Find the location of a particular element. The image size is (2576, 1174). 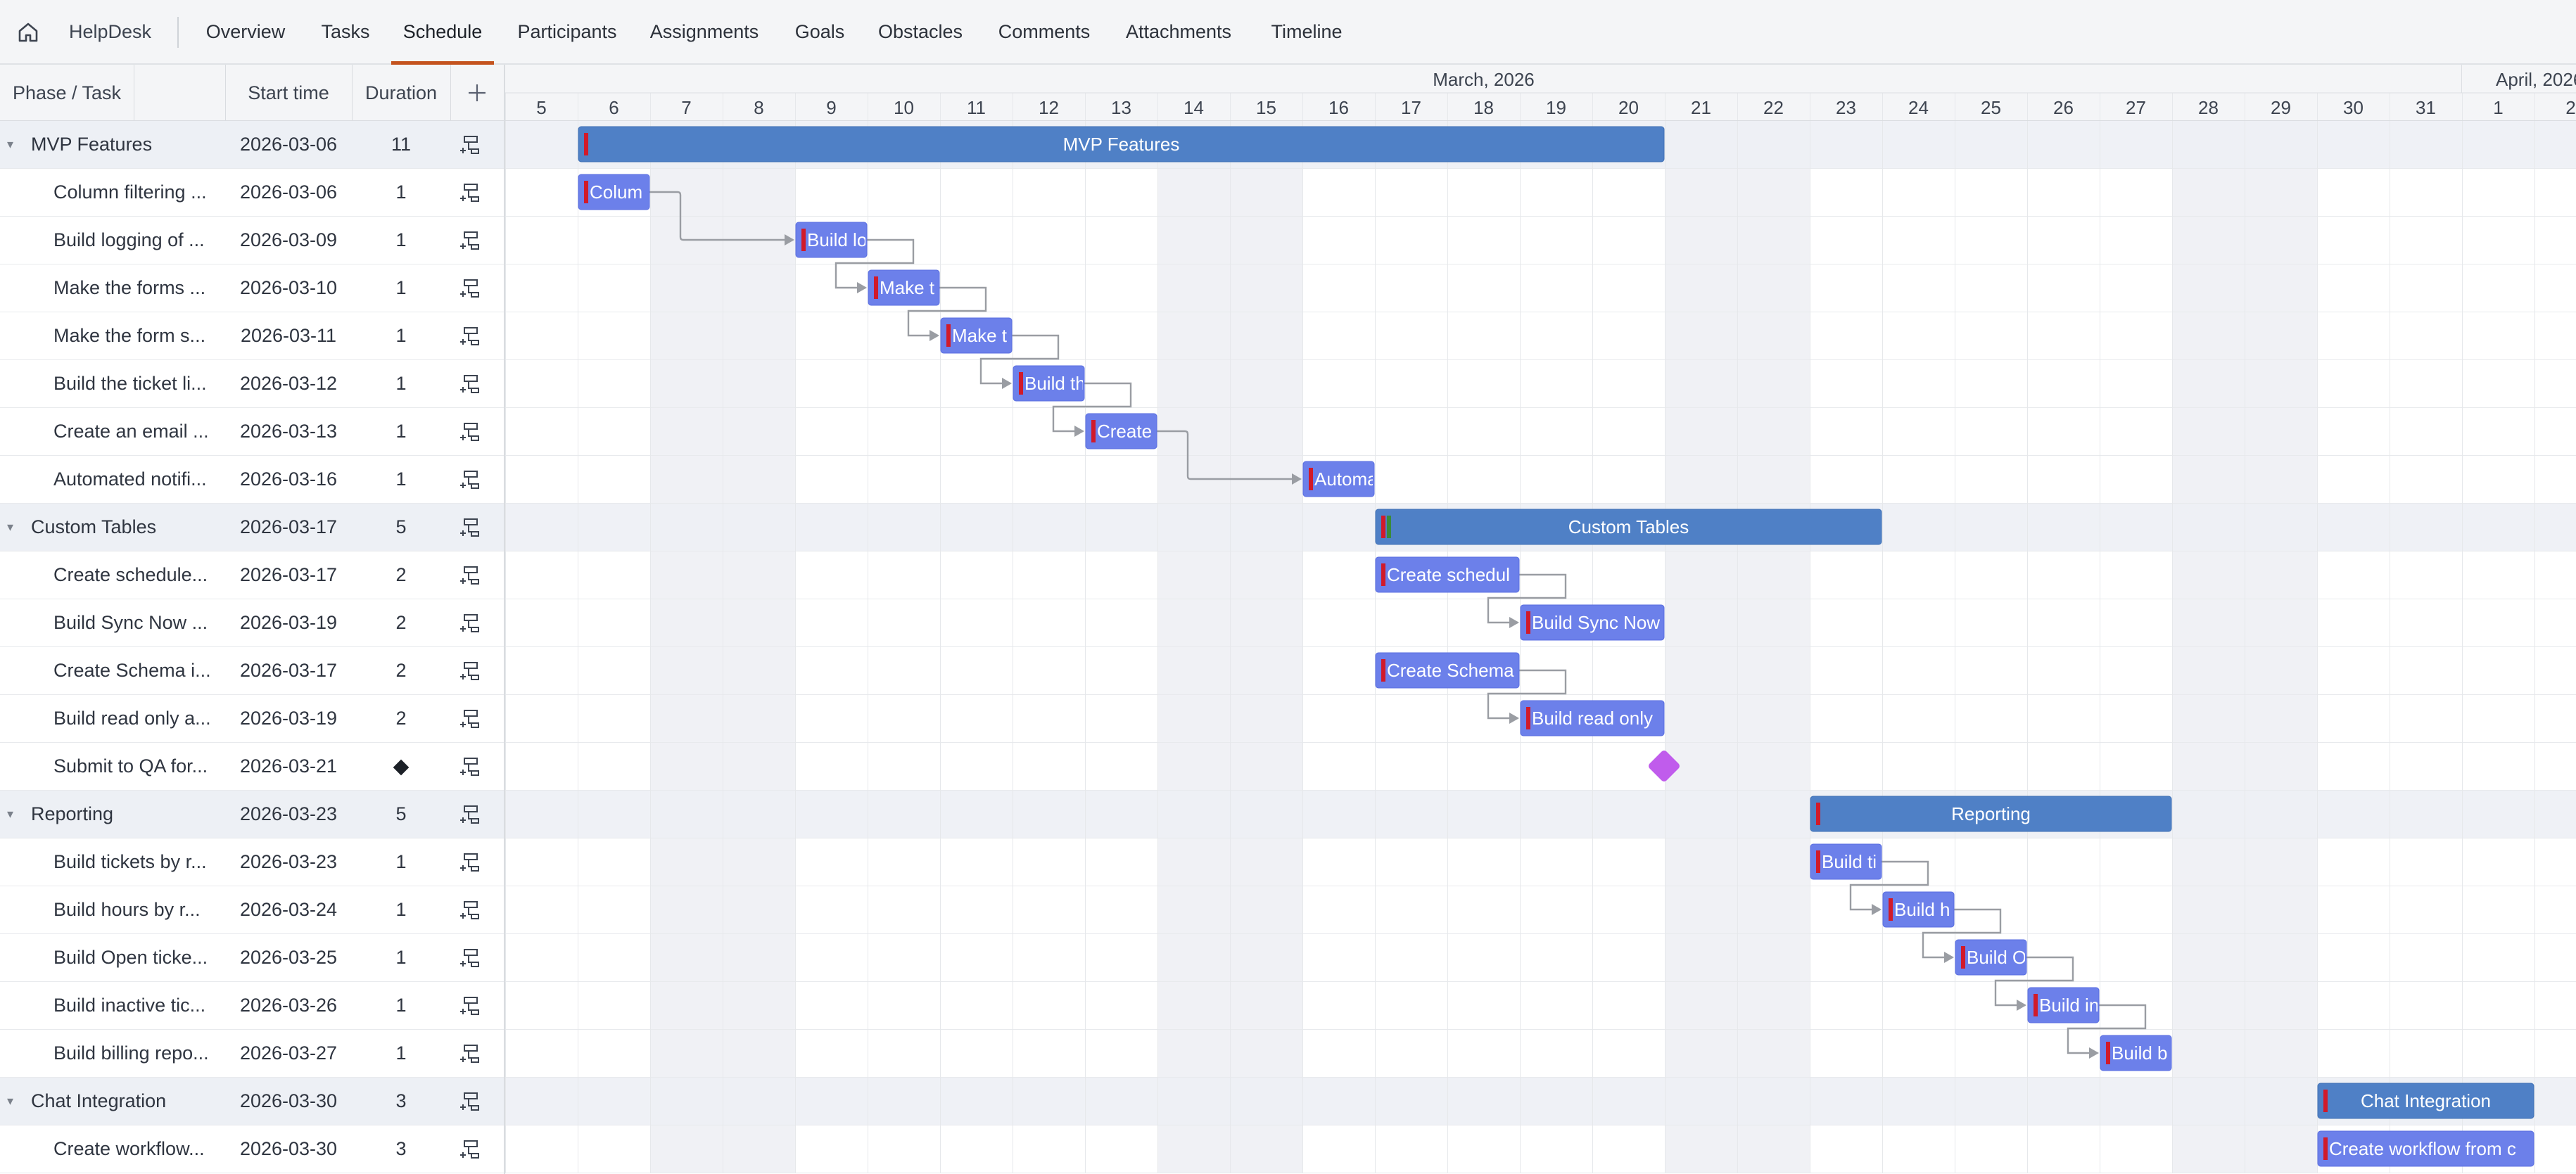

task-bar: Automa is located at coordinates (1340, 479).